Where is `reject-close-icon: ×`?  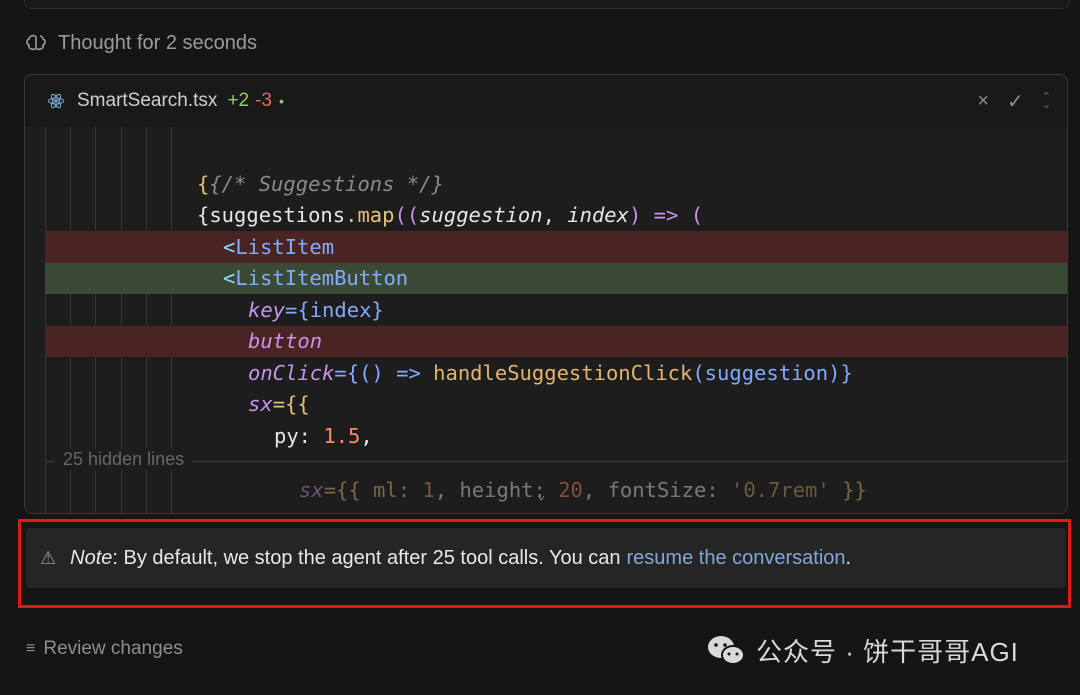
reject-close-icon: × is located at coordinates (983, 101).